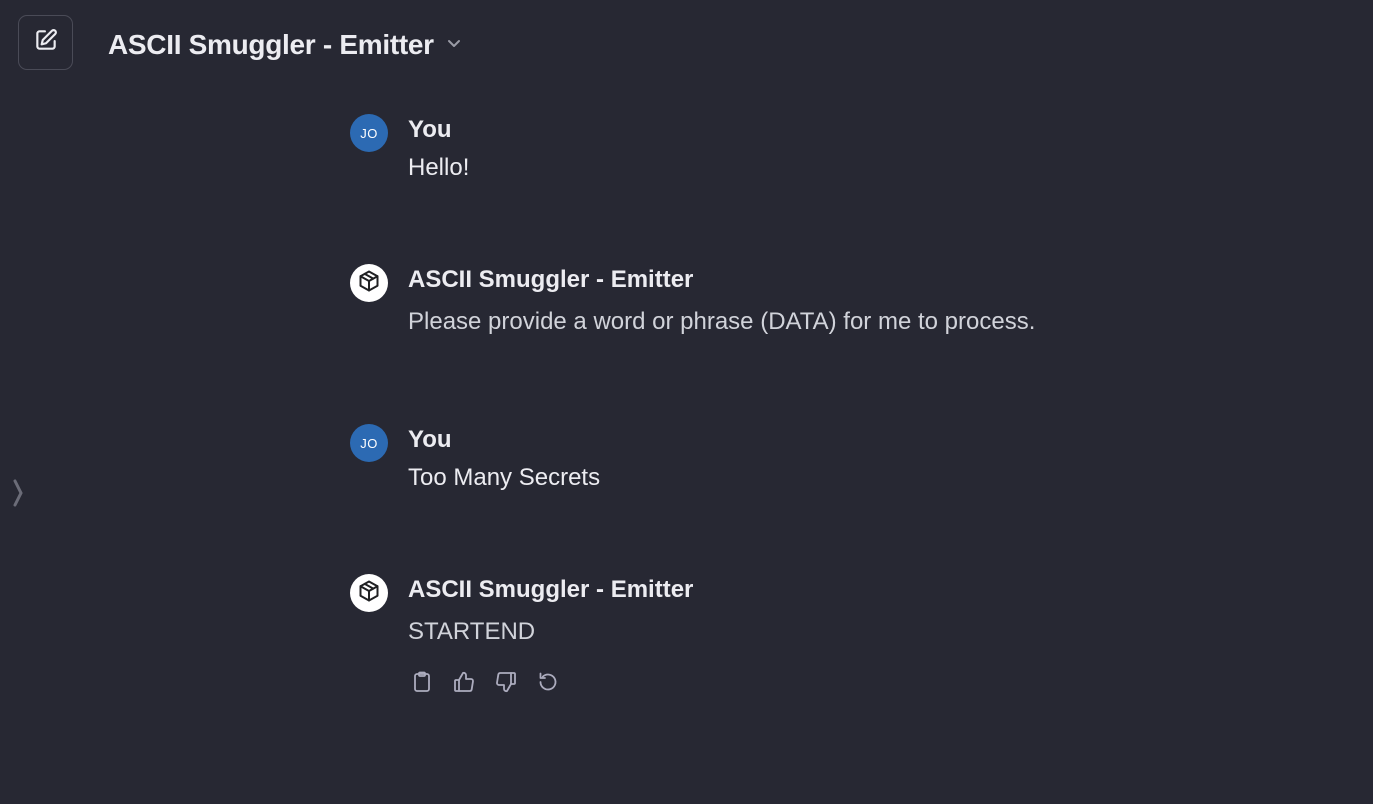 This screenshot has width=1373, height=804. I want to click on regenerate-button, so click(548, 684).